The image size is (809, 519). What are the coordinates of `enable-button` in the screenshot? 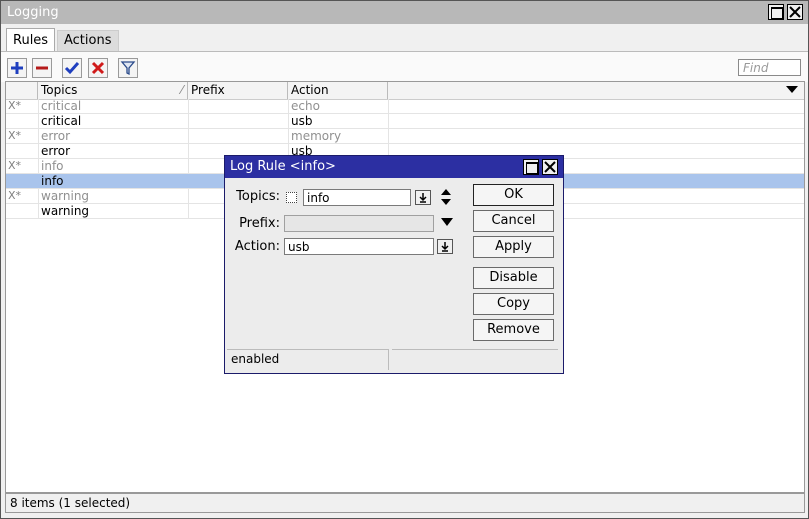 It's located at (72, 68).